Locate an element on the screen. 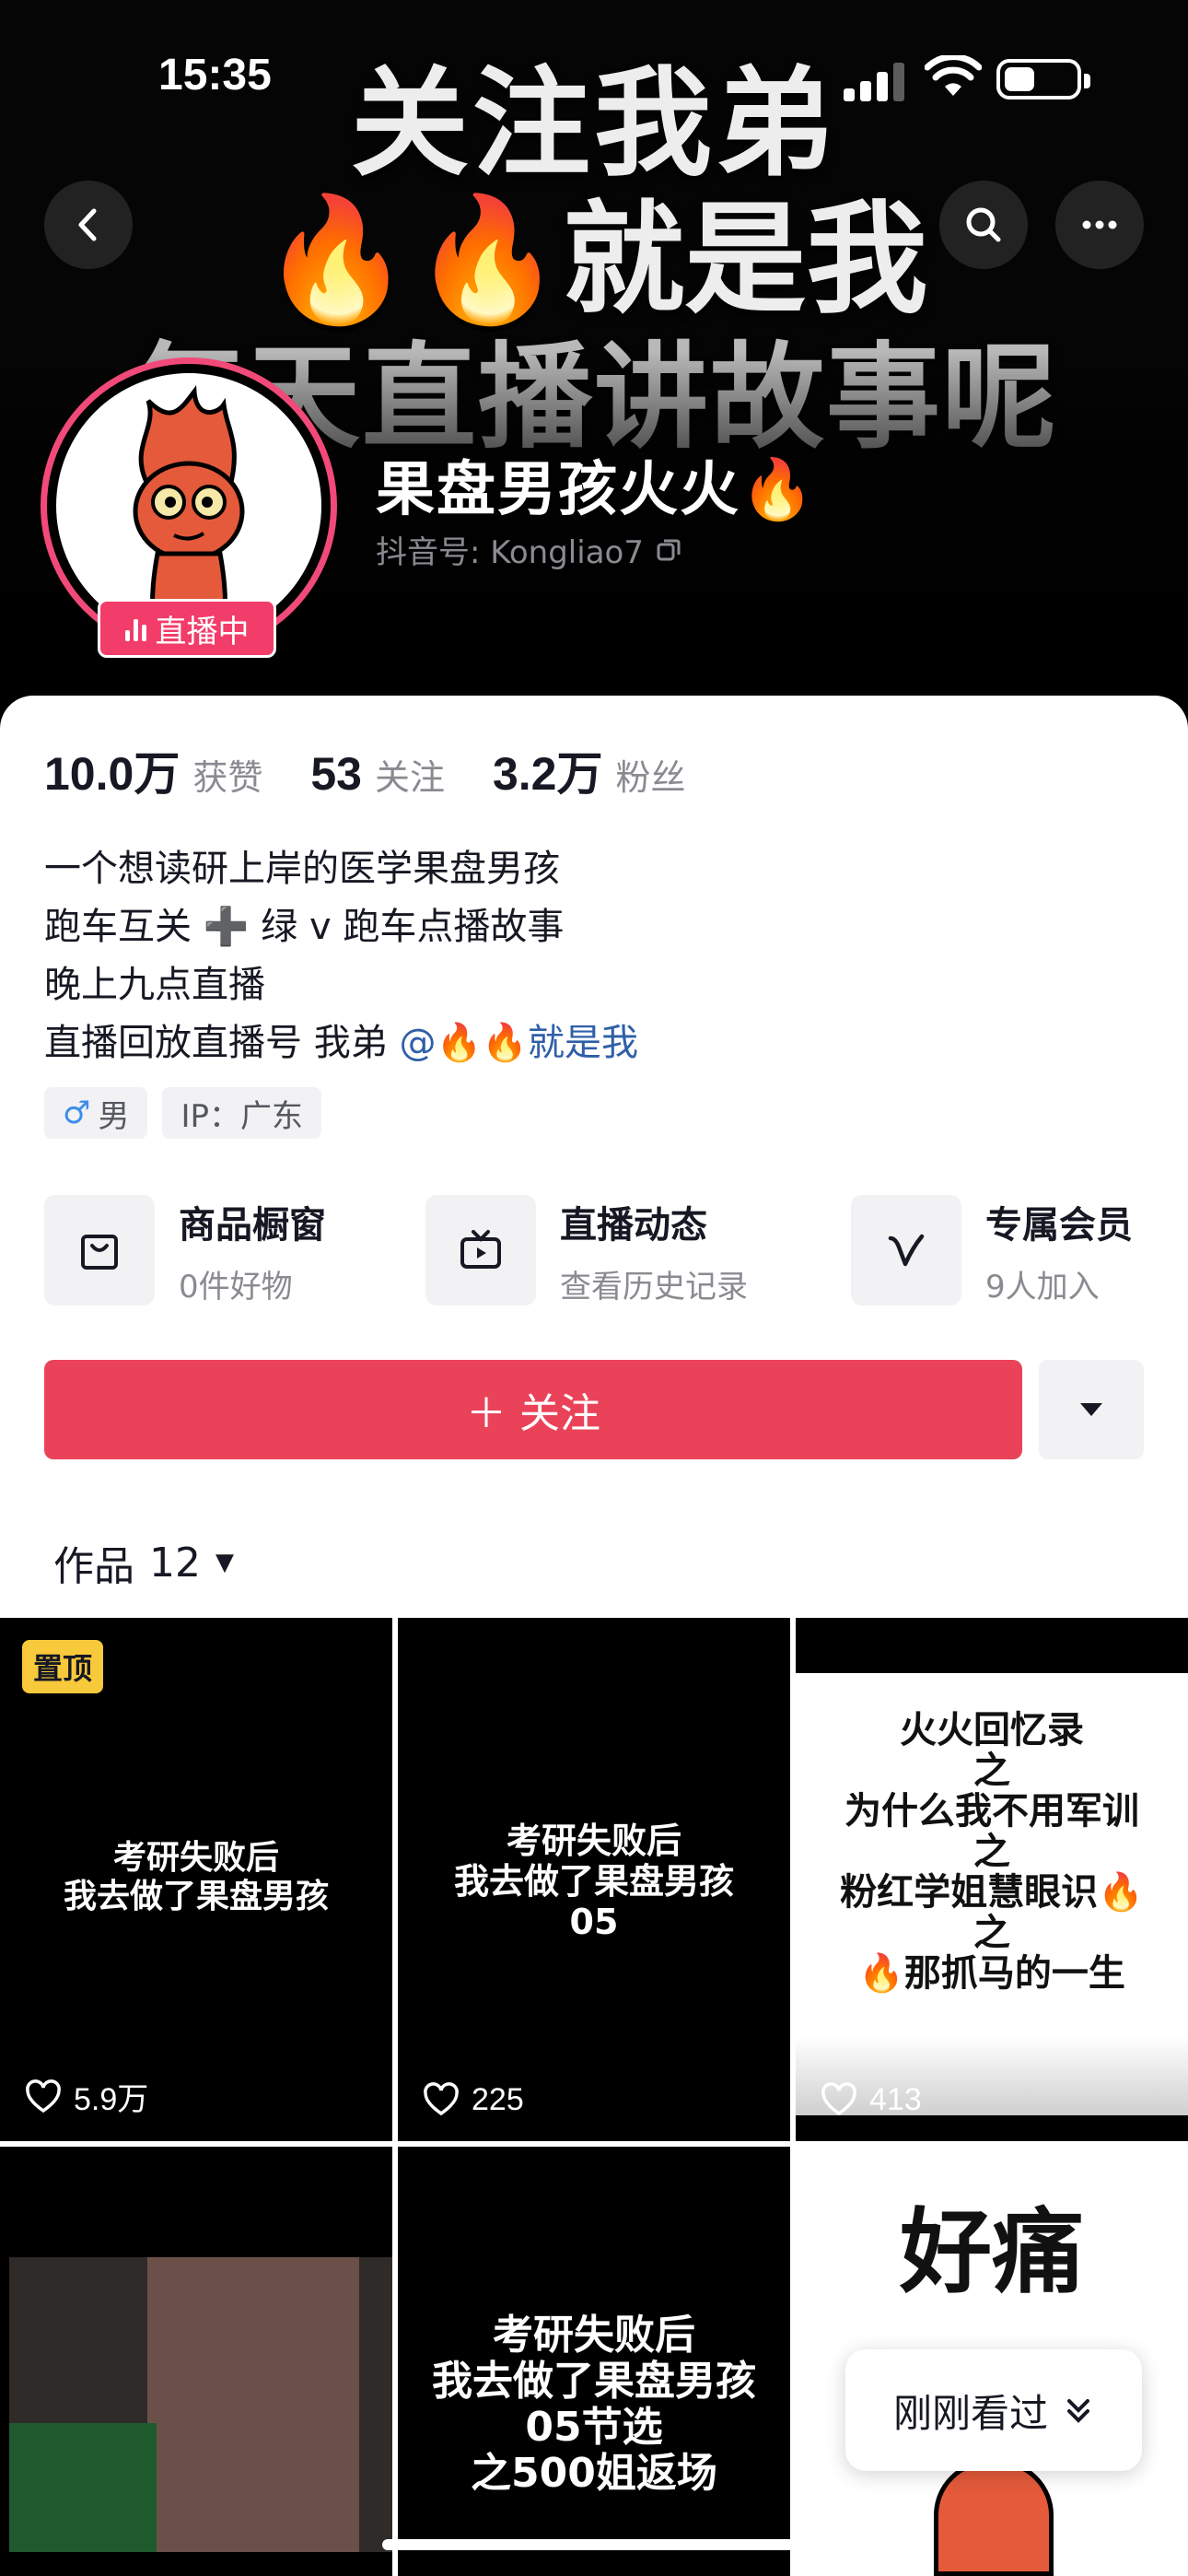 The width and height of the screenshot is (1188, 2576). video-tile: 考研失败后 我去做了果盘男孩 05 225 is located at coordinates (594, 1879).